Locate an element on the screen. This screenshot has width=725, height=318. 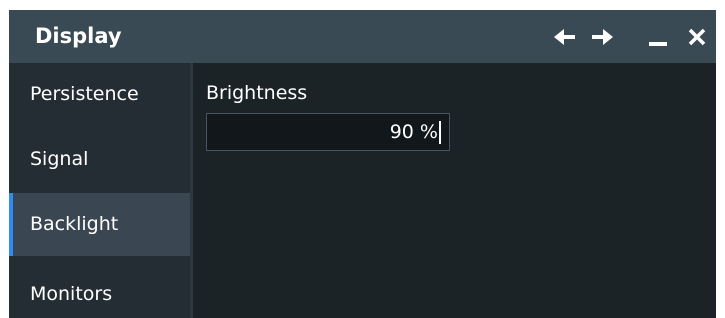
minimize-button is located at coordinates (658, 36).